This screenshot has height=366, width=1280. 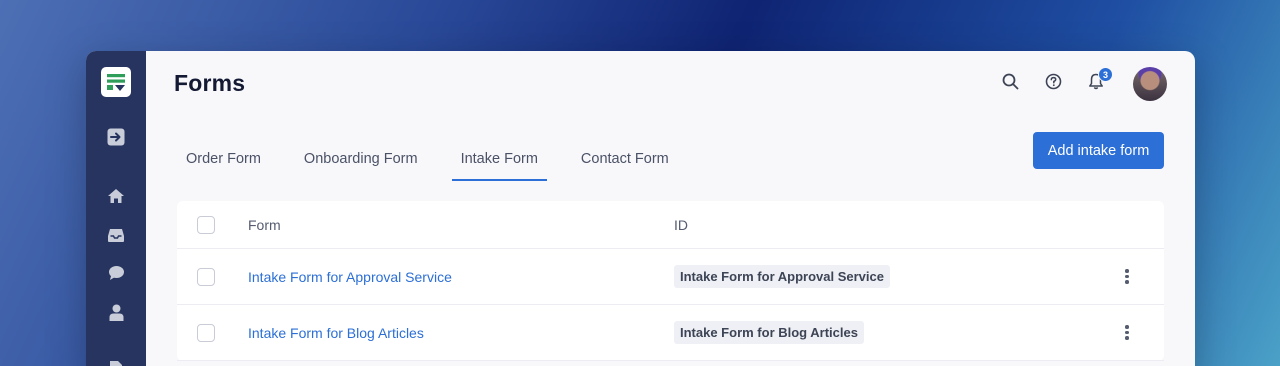 What do you see at coordinates (361, 157) in the screenshot?
I see `tab-onboarding-form: Onboarding Form` at bounding box center [361, 157].